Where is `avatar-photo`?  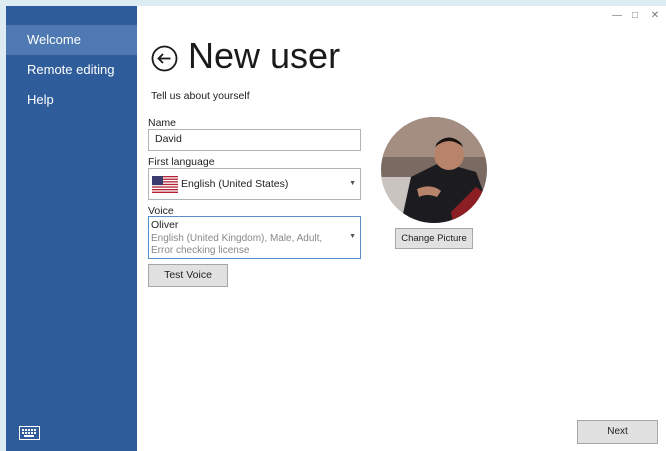
avatar-photo is located at coordinates (434, 170).